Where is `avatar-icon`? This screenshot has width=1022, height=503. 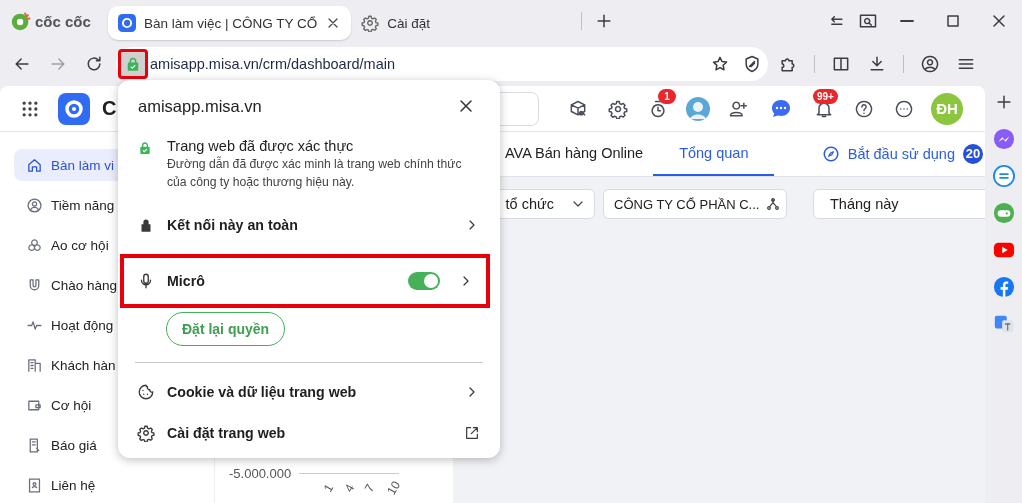 avatar-icon is located at coordinates (698, 108).